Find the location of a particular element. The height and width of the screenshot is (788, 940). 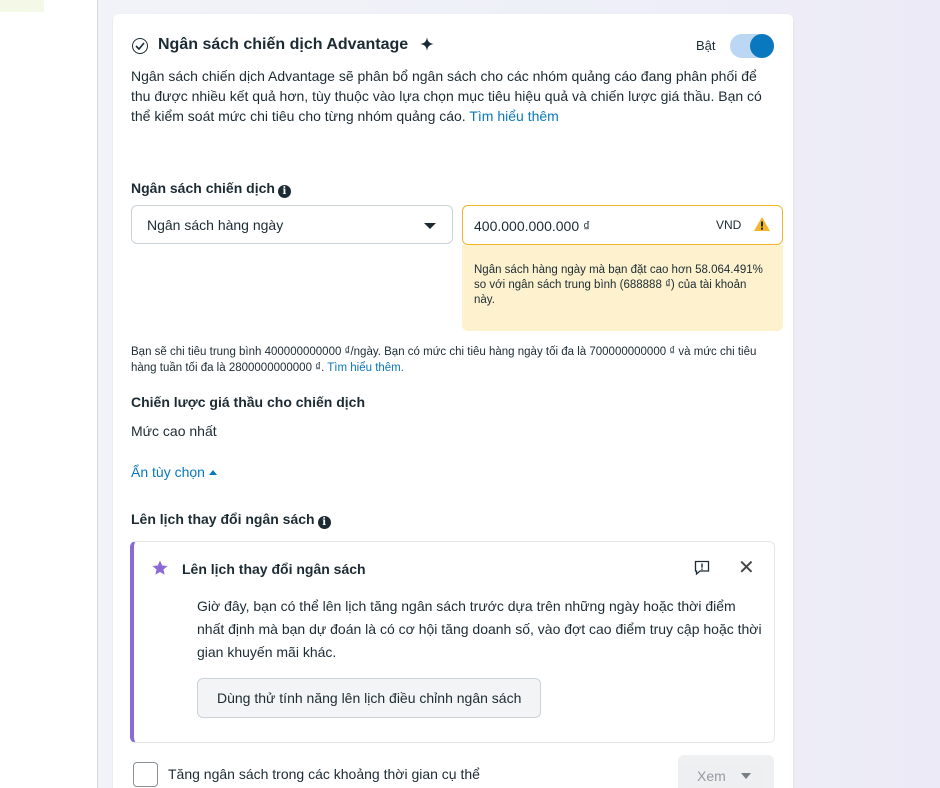

view-button-label: Xem is located at coordinates (711, 776).